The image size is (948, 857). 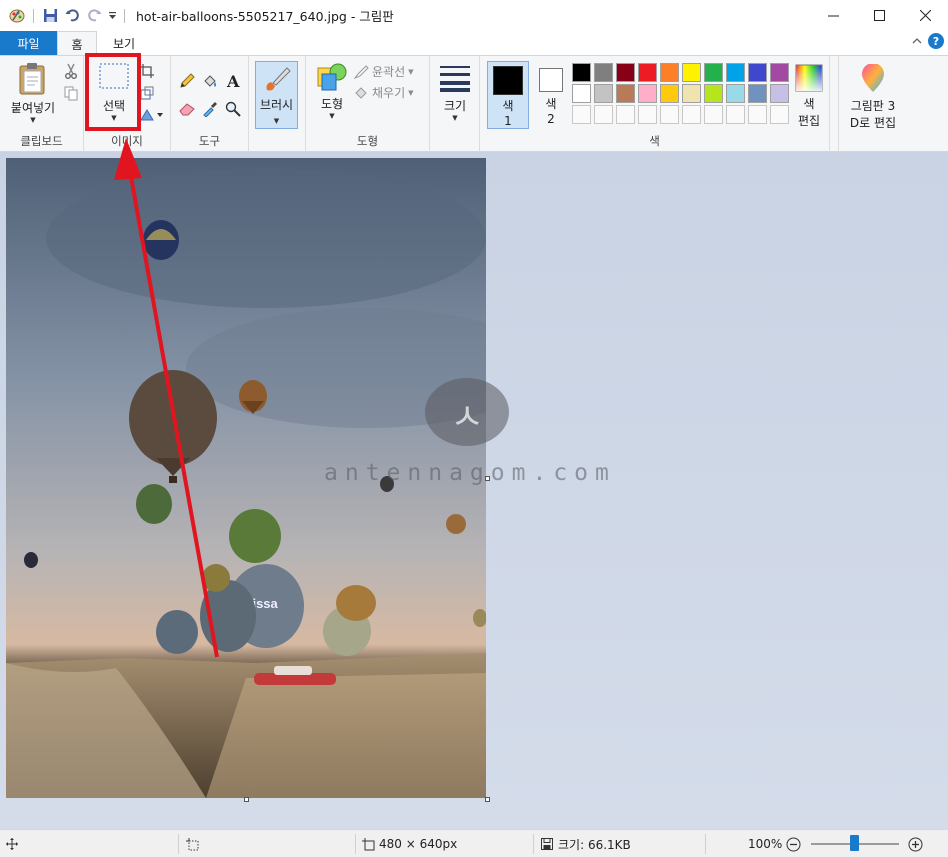 I want to click on zoom-out-button, so click(x=793, y=843).